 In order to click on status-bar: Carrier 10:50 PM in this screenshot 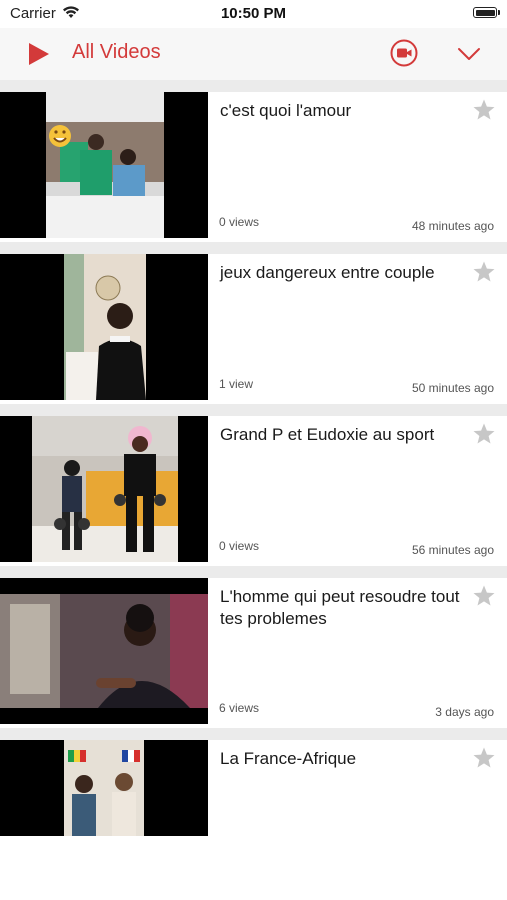, I will do `click(253, 14)`.